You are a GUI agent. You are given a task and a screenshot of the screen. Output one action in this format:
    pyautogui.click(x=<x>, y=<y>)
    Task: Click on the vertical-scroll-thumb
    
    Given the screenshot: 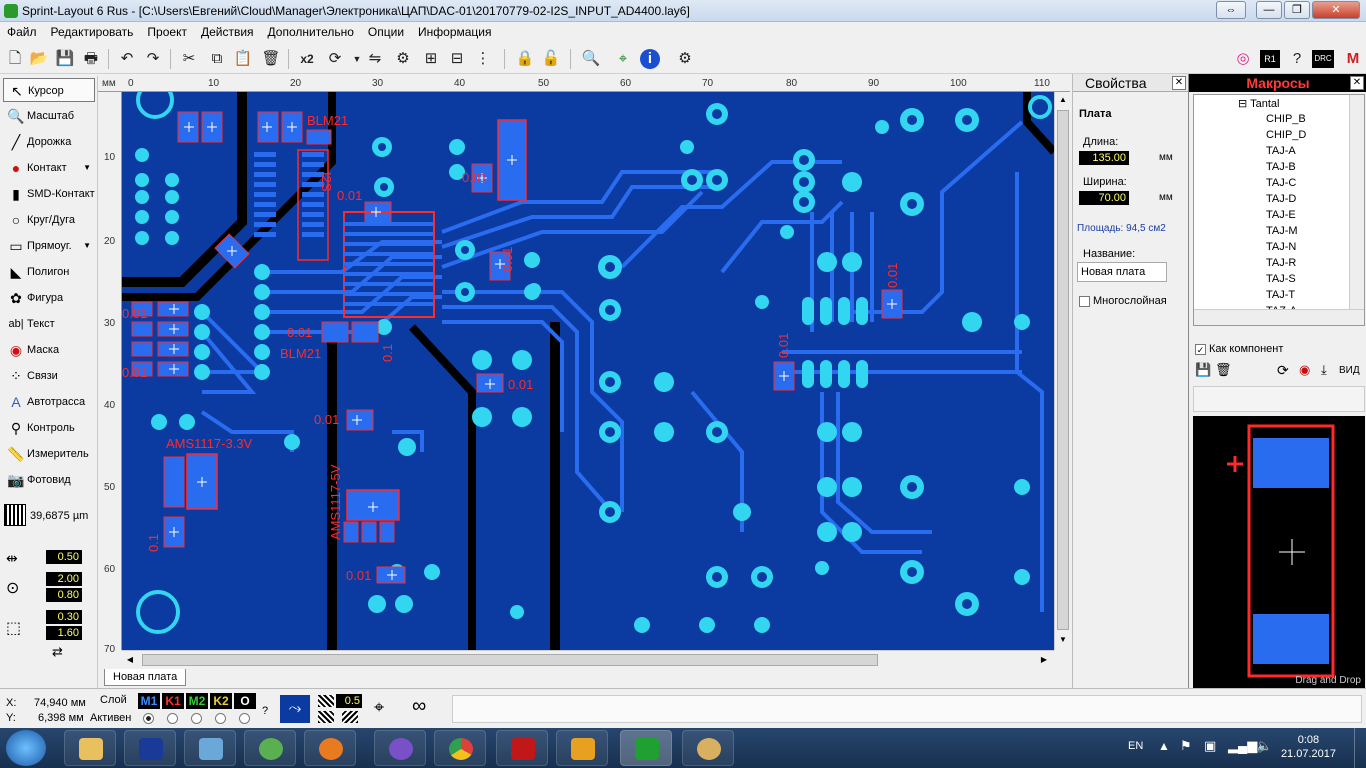 What is the action you would take?
    pyautogui.click(x=1063, y=370)
    